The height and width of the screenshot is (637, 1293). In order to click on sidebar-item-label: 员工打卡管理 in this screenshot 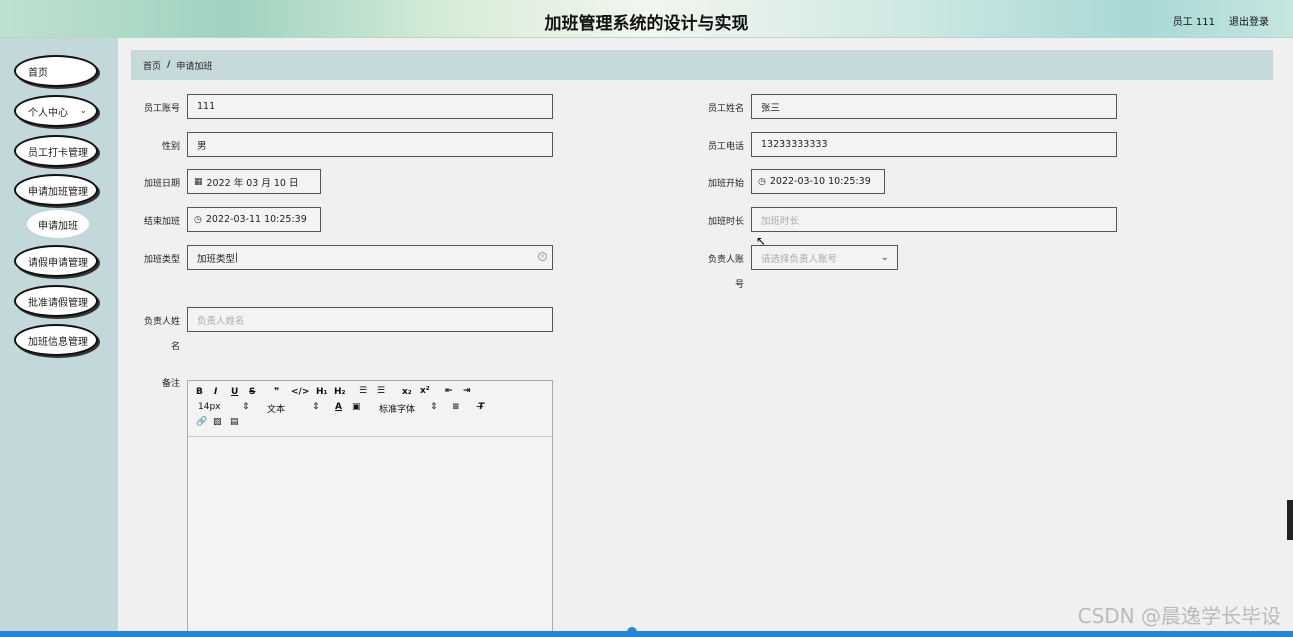, I will do `click(58, 153)`.